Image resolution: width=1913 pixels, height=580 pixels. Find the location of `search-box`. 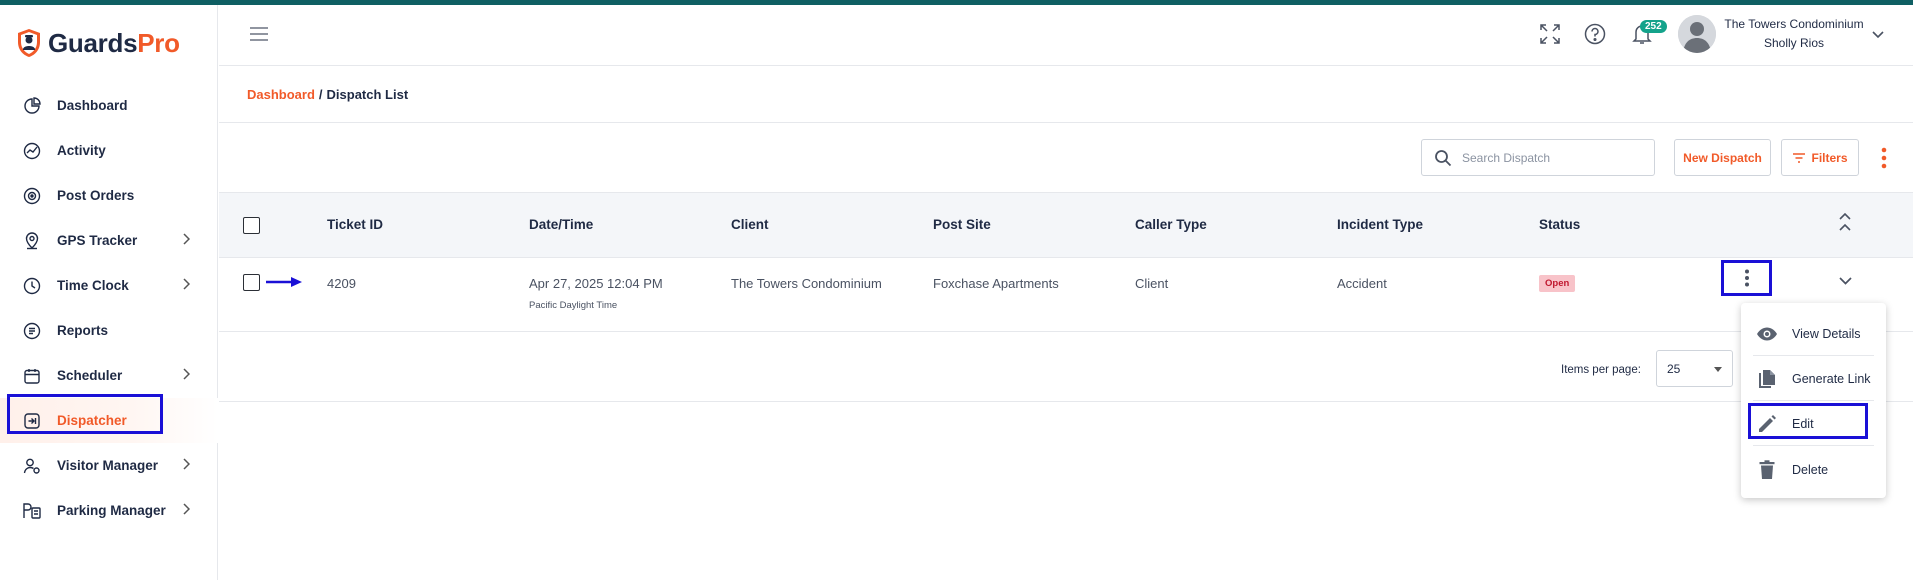

search-box is located at coordinates (1538, 157).